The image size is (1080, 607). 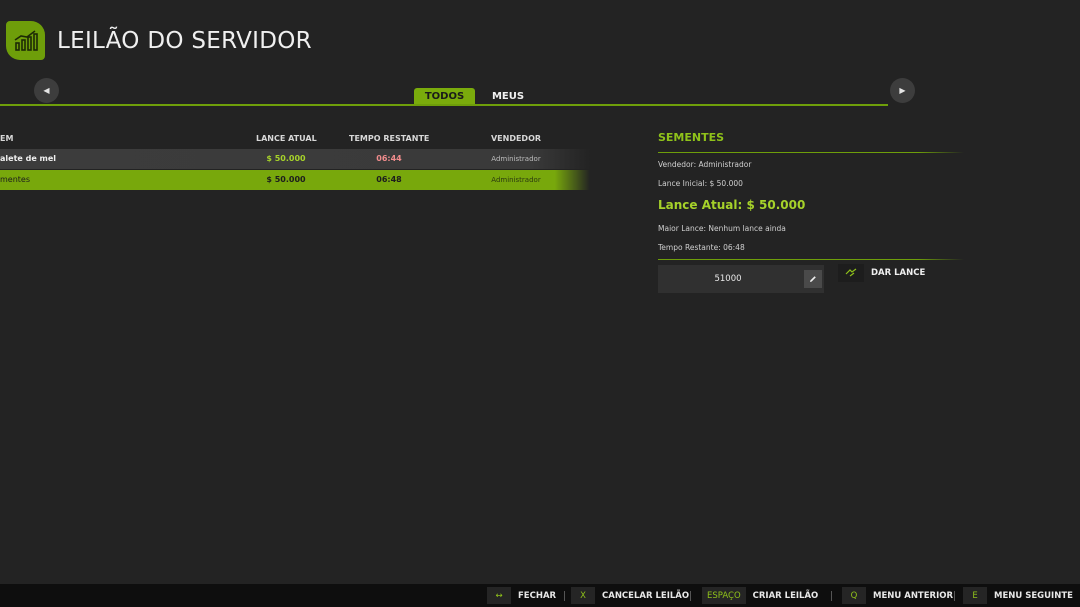 What do you see at coordinates (389, 179) in the screenshot?
I see `row-time-left: 06:48` at bounding box center [389, 179].